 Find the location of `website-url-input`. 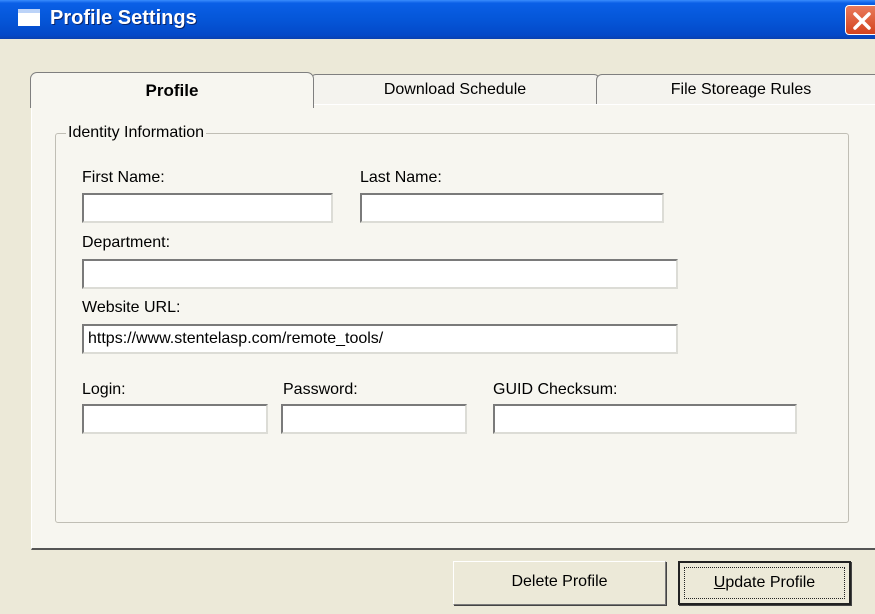

website-url-input is located at coordinates (380, 339).